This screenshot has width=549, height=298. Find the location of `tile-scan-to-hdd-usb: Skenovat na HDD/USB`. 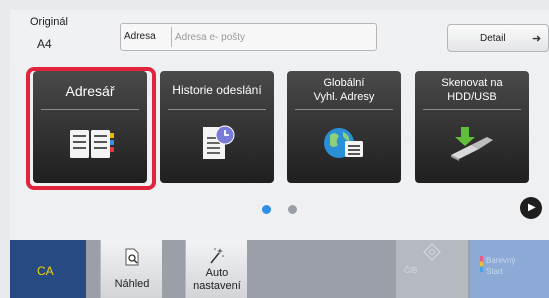

tile-scan-to-hdd-usb: Skenovat na HDD/USB is located at coordinates (472, 127).